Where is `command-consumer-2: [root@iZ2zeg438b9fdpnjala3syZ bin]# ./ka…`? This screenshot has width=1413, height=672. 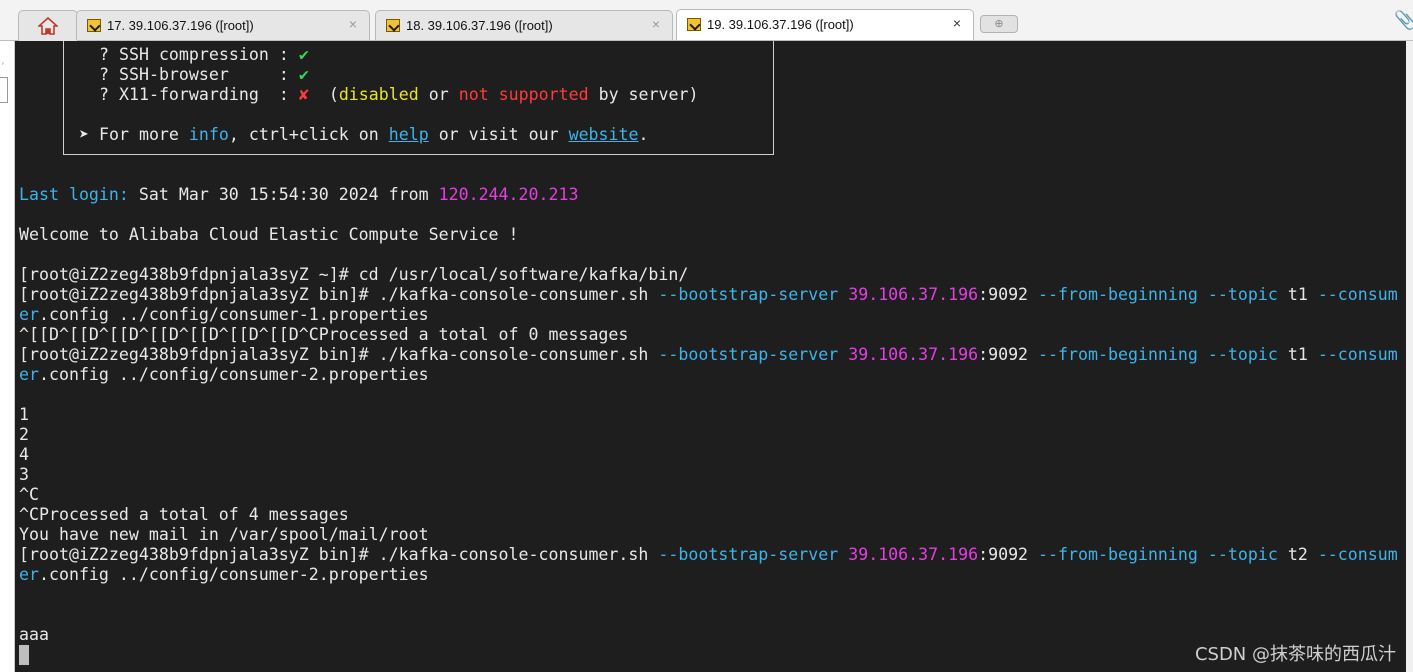
command-consumer-2: [root@iZ2zeg438b9fdpnjala3syZ bin]# ./ka… is located at coordinates (708, 354).